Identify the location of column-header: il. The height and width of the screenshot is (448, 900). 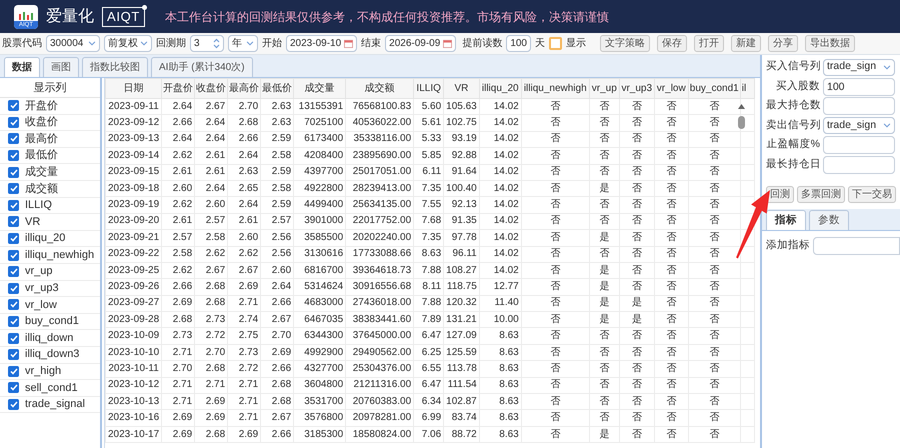
(747, 88).